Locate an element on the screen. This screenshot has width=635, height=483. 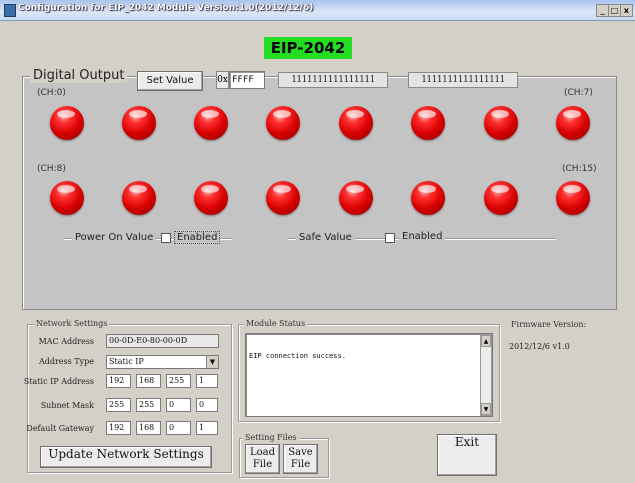
static-ip-octet-3: 255 is located at coordinates (178, 381).